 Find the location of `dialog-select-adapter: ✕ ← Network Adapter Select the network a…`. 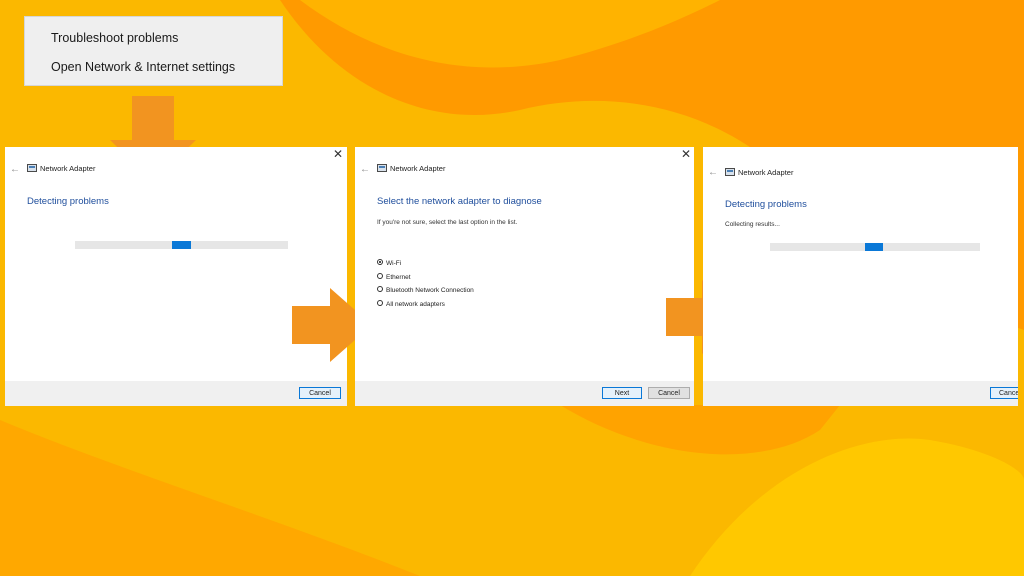

dialog-select-adapter: ✕ ← Network Adapter Select the network a… is located at coordinates (524, 276).